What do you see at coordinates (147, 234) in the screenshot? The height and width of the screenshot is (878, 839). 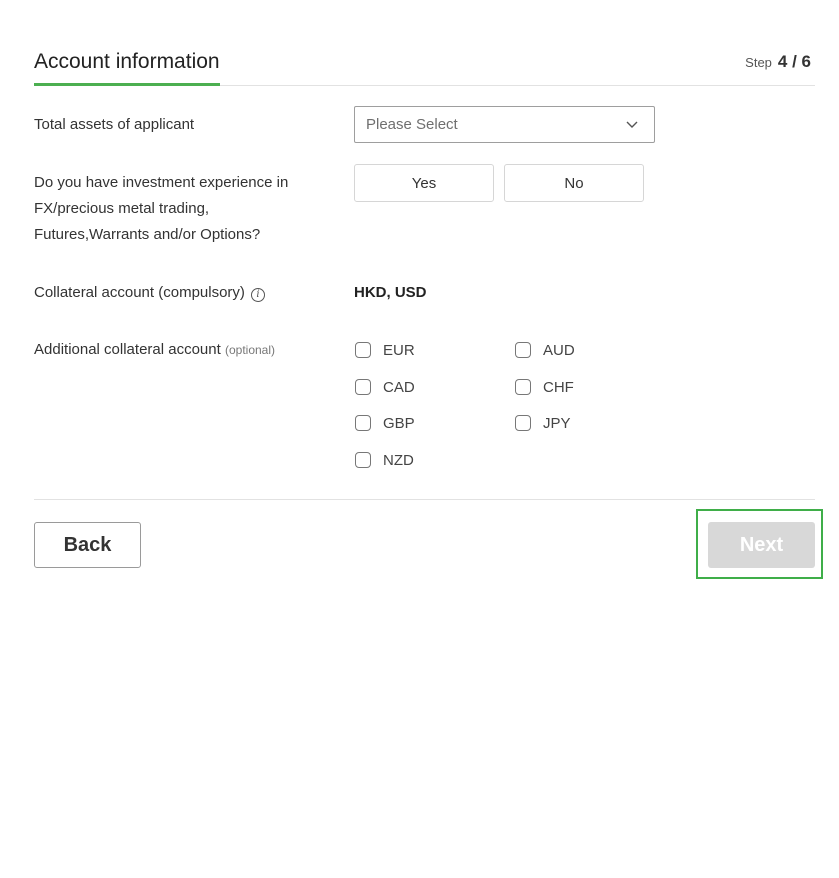 I see `investment-experience-label-line3: Futures,Warrants and/or Options?` at bounding box center [147, 234].